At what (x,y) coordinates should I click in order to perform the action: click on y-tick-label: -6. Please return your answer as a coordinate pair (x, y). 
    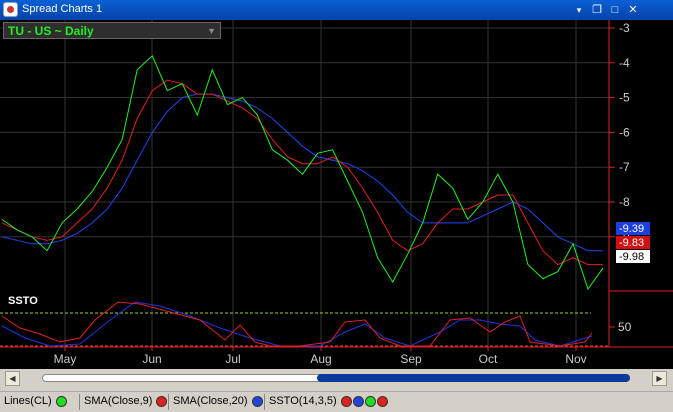
    Looking at the image, I should click on (624, 132).